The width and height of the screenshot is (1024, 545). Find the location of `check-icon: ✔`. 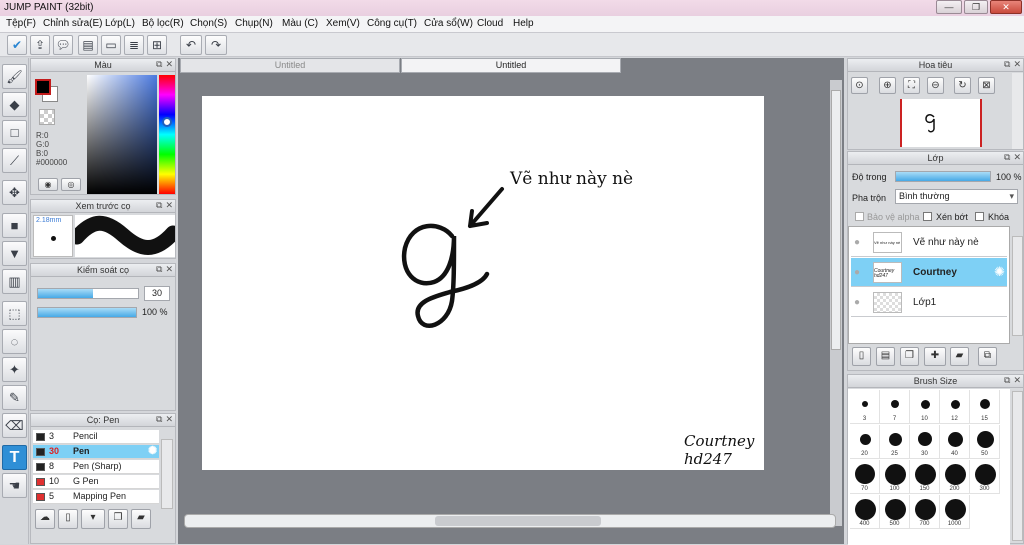

check-icon: ✔ is located at coordinates (17, 45).